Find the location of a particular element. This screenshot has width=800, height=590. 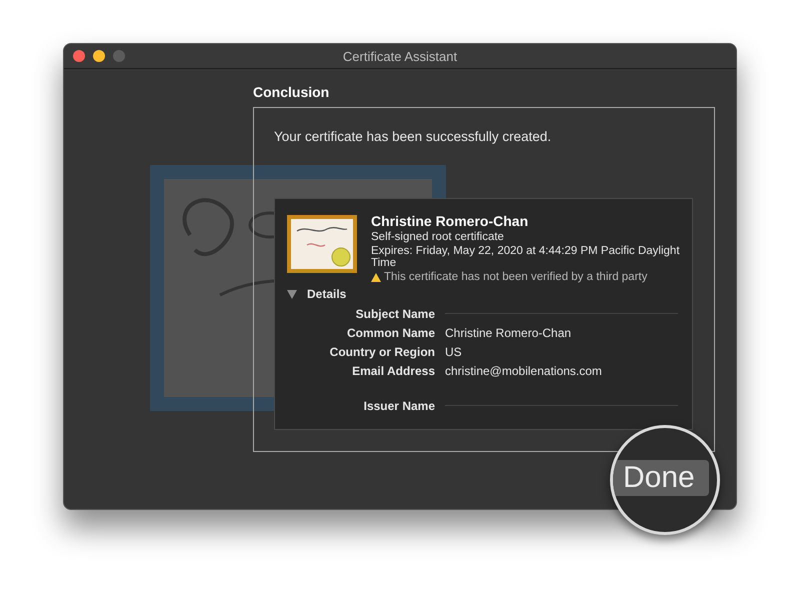

certificate-icon is located at coordinates (322, 244).